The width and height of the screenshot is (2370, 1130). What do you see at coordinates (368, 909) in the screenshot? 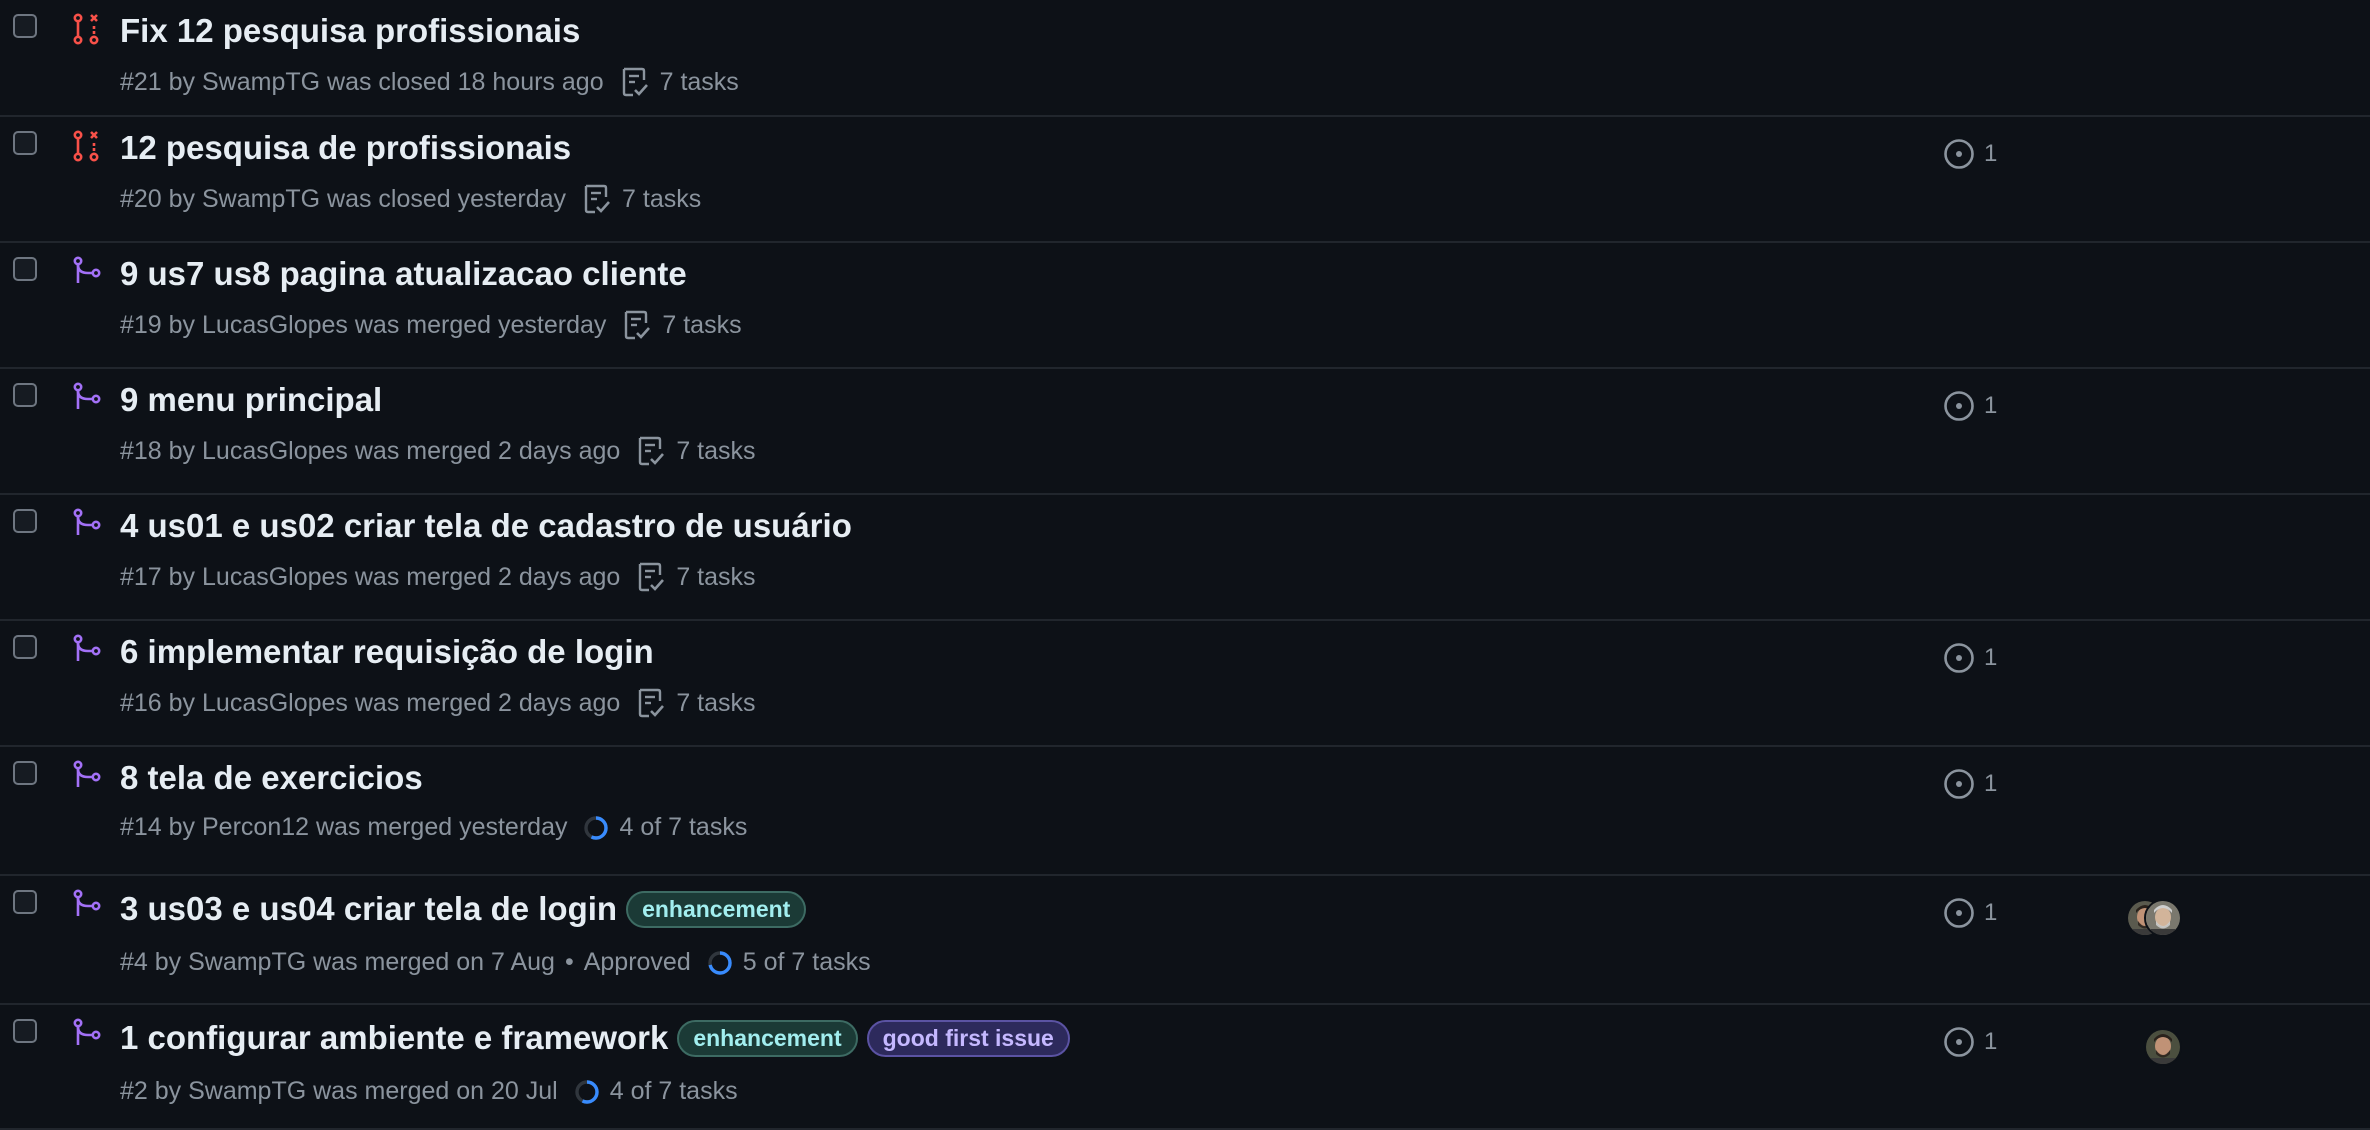
I see `pr-title-link: 3 us03 e us04 criar tela de login` at bounding box center [368, 909].